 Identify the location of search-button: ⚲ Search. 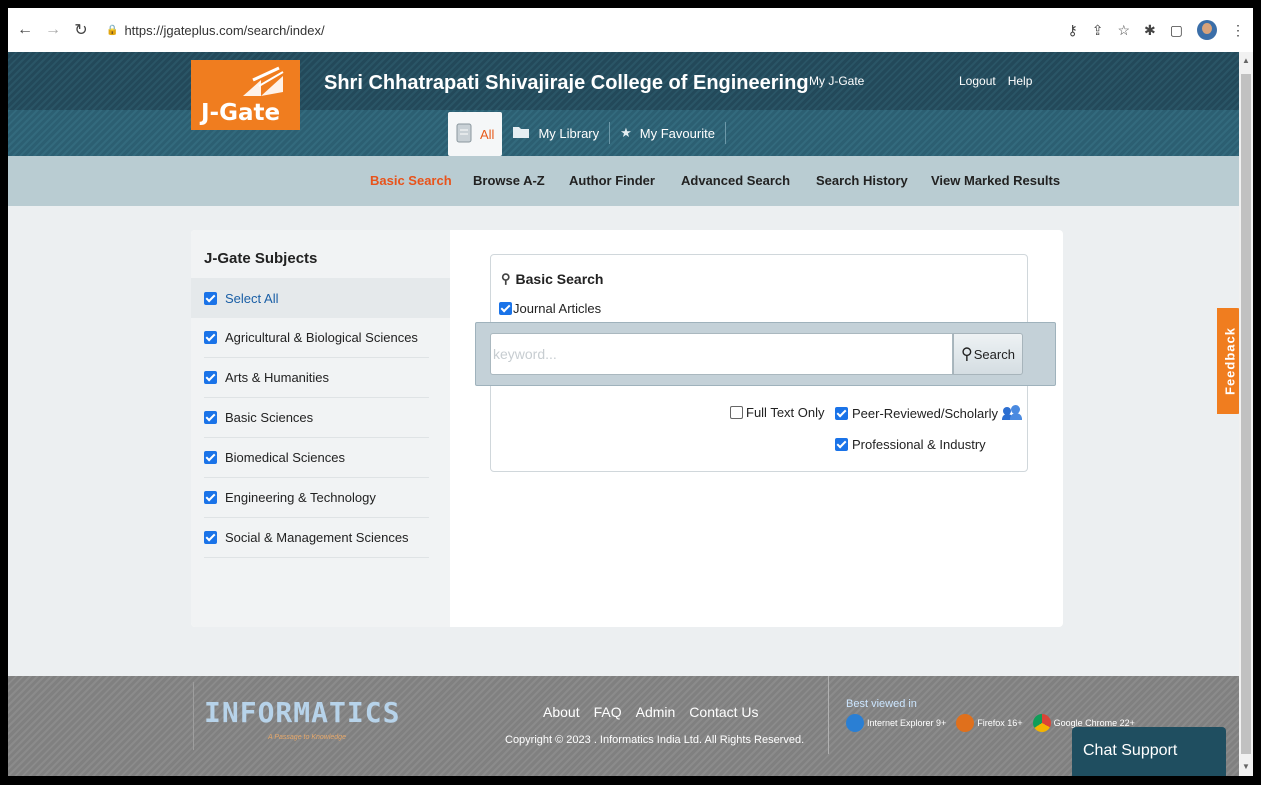
(988, 354).